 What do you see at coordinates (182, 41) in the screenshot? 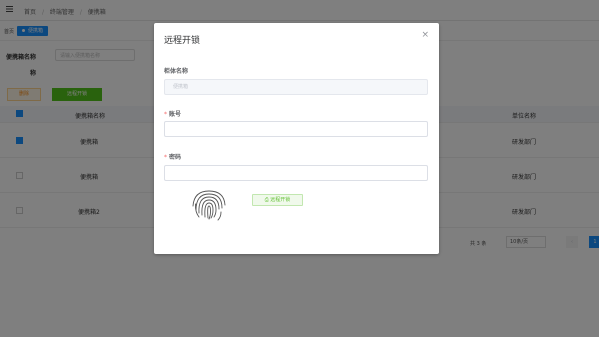
I see `dialog-title: 远程开锁` at bounding box center [182, 41].